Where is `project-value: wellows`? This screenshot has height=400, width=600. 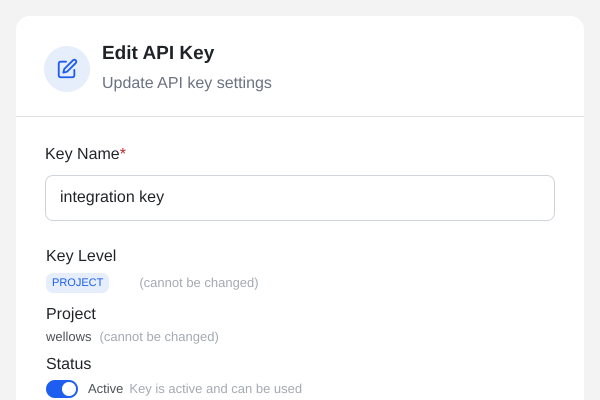
project-value: wellows is located at coordinates (69, 337).